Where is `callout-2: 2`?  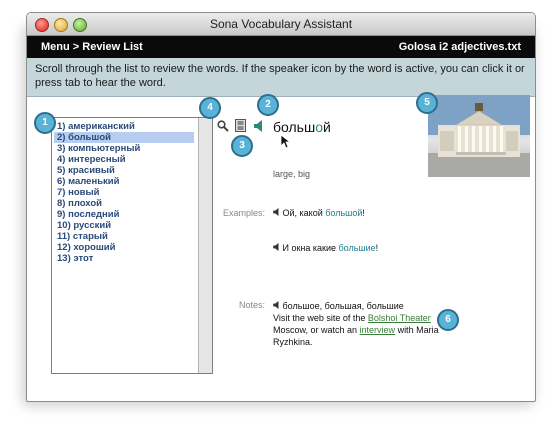
callout-2: 2 is located at coordinates (268, 105).